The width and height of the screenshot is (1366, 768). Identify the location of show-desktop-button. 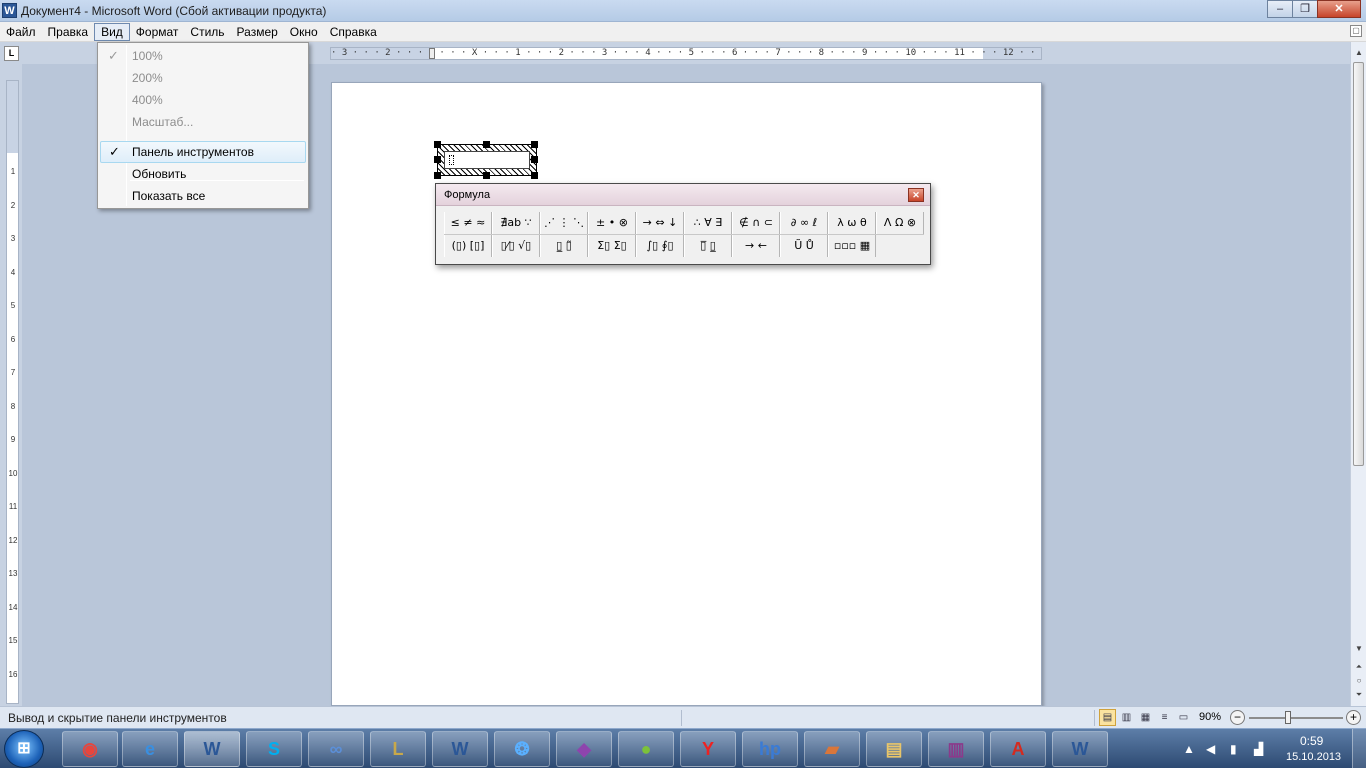
(1359, 748).